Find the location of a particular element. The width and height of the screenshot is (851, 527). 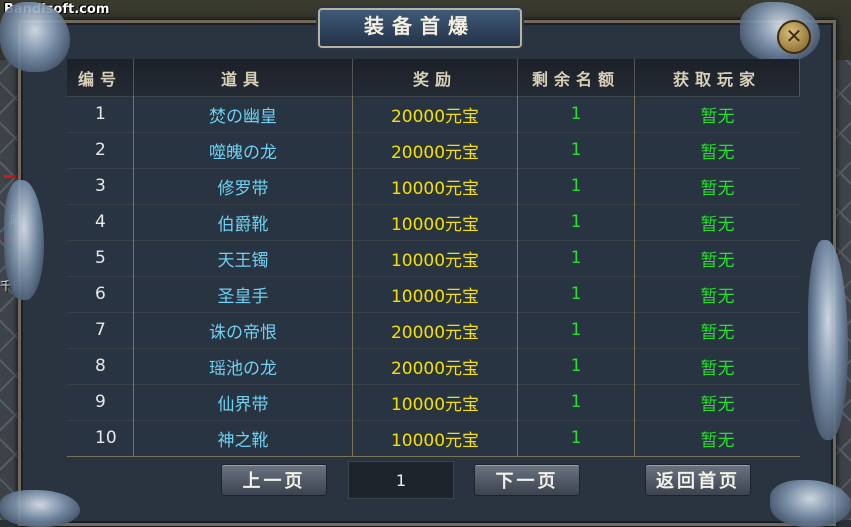

table-row: 3 修罗带 10000元宝 1 暂无 is located at coordinates (433, 186).